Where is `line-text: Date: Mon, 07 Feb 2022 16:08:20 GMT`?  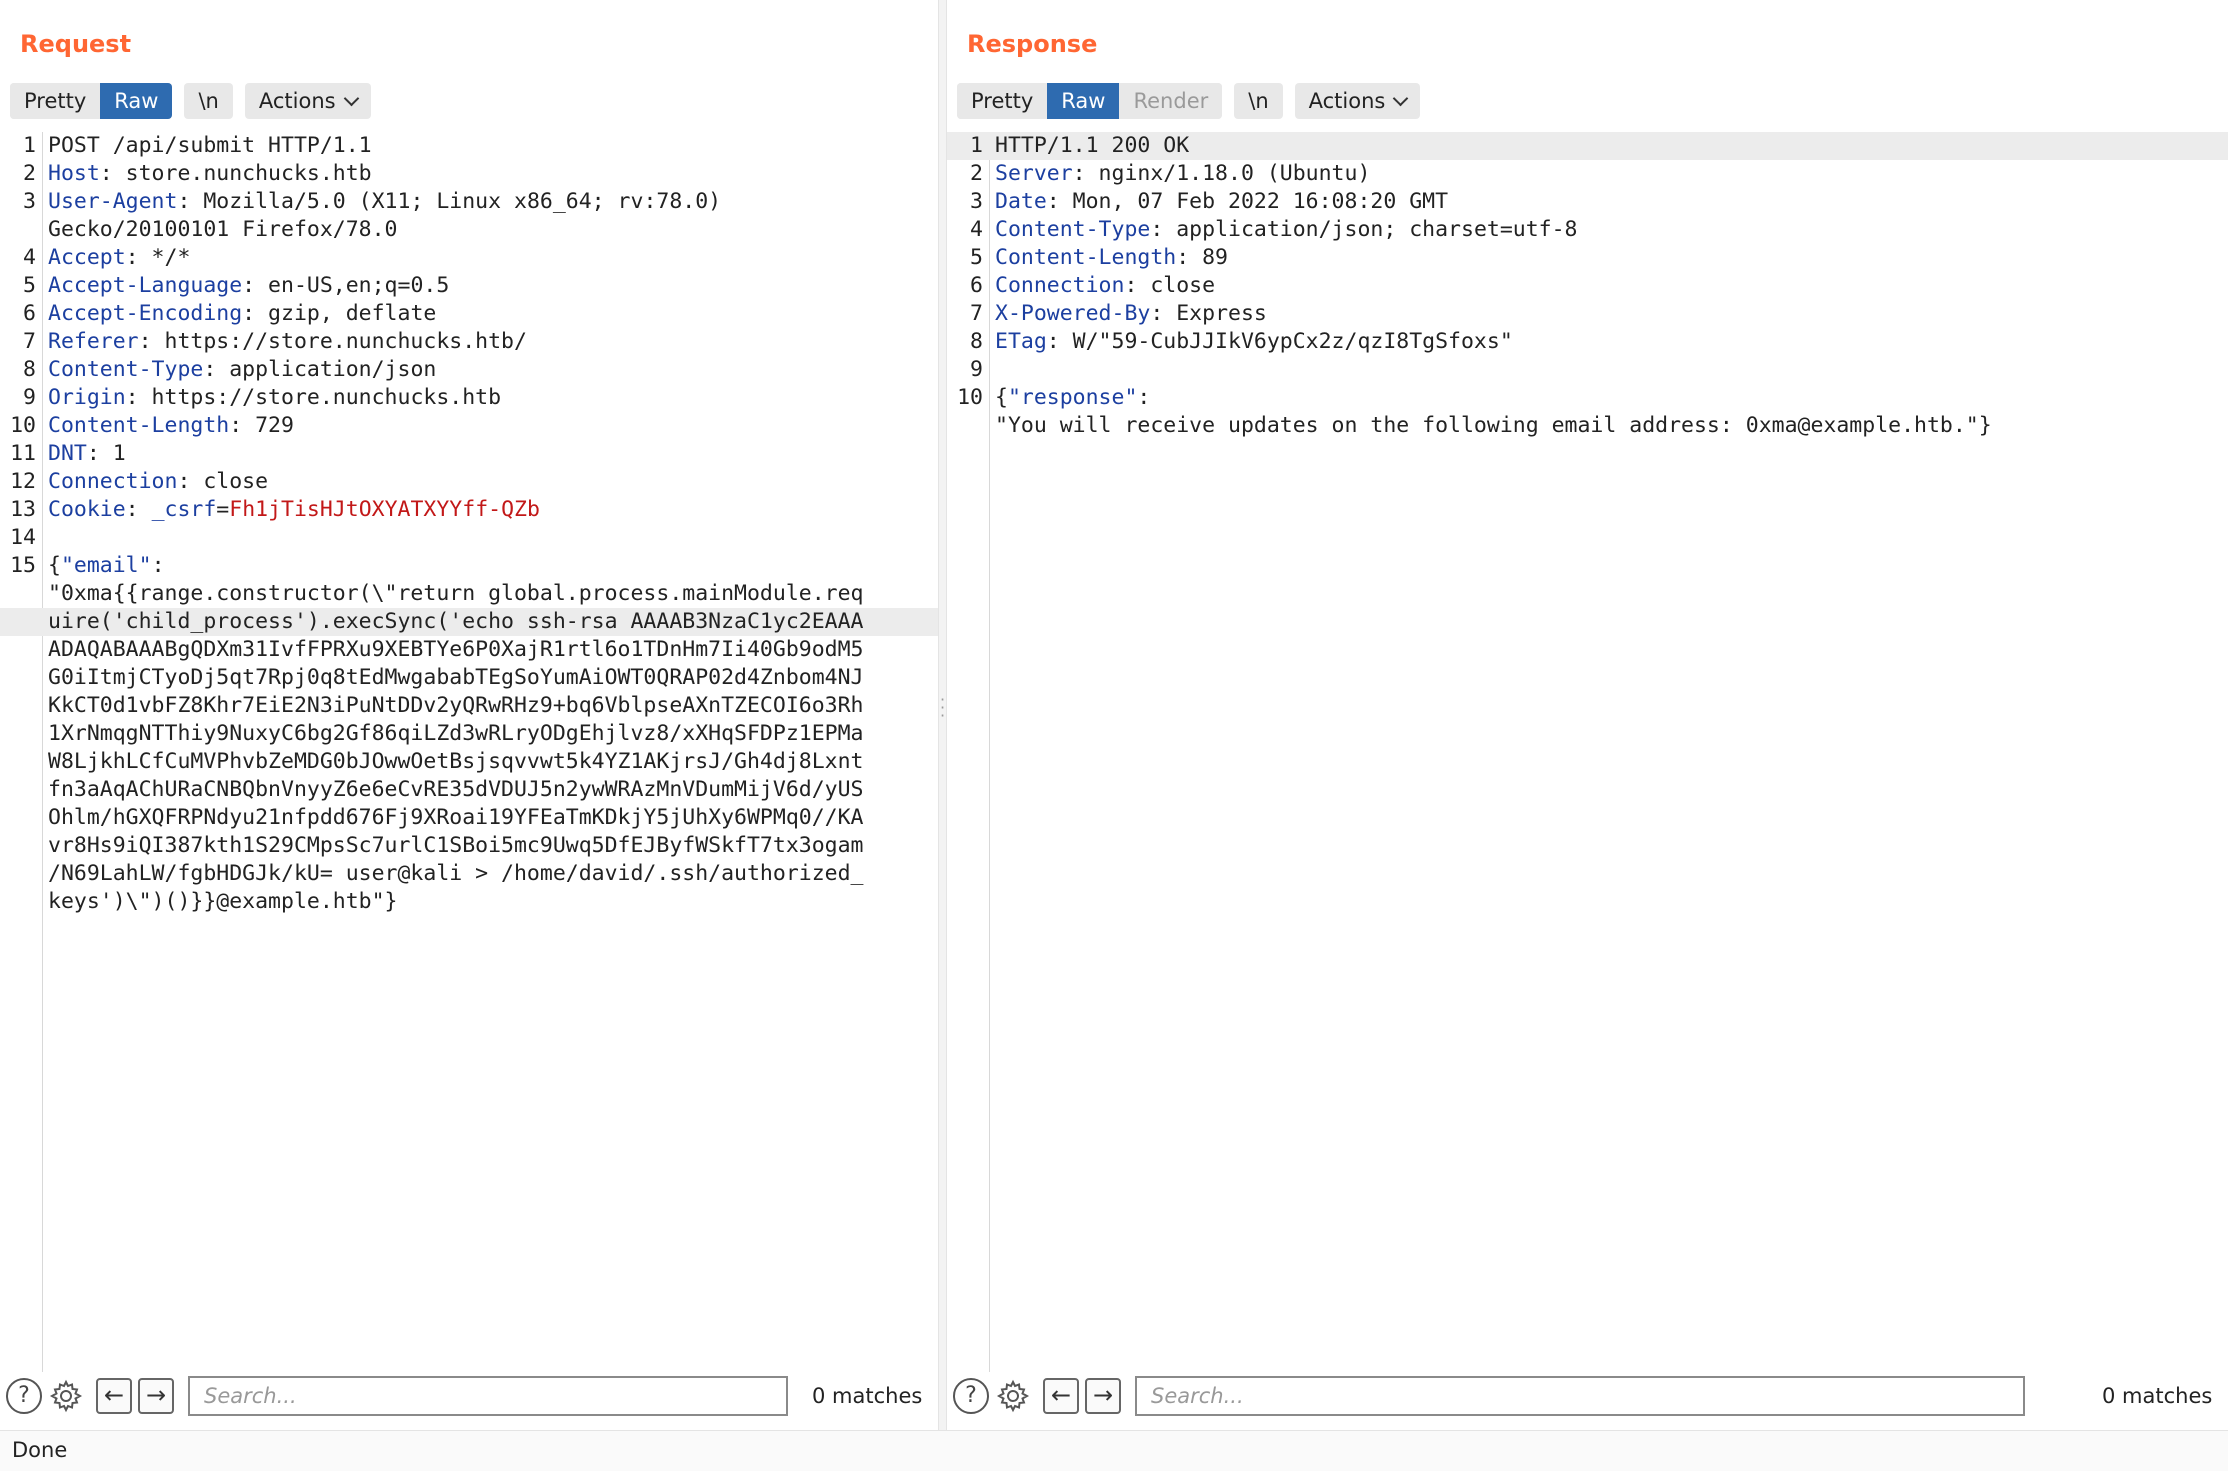 line-text: Date: Mon, 07 Feb 2022 16:08:20 GMT is located at coordinates (1221, 202).